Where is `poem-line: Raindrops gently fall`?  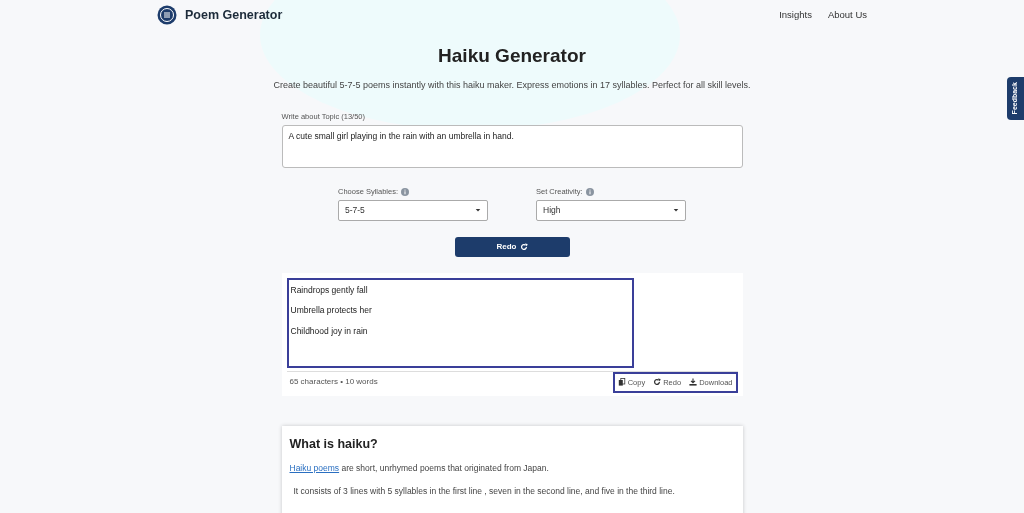 poem-line: Raindrops gently fall is located at coordinates (329, 290).